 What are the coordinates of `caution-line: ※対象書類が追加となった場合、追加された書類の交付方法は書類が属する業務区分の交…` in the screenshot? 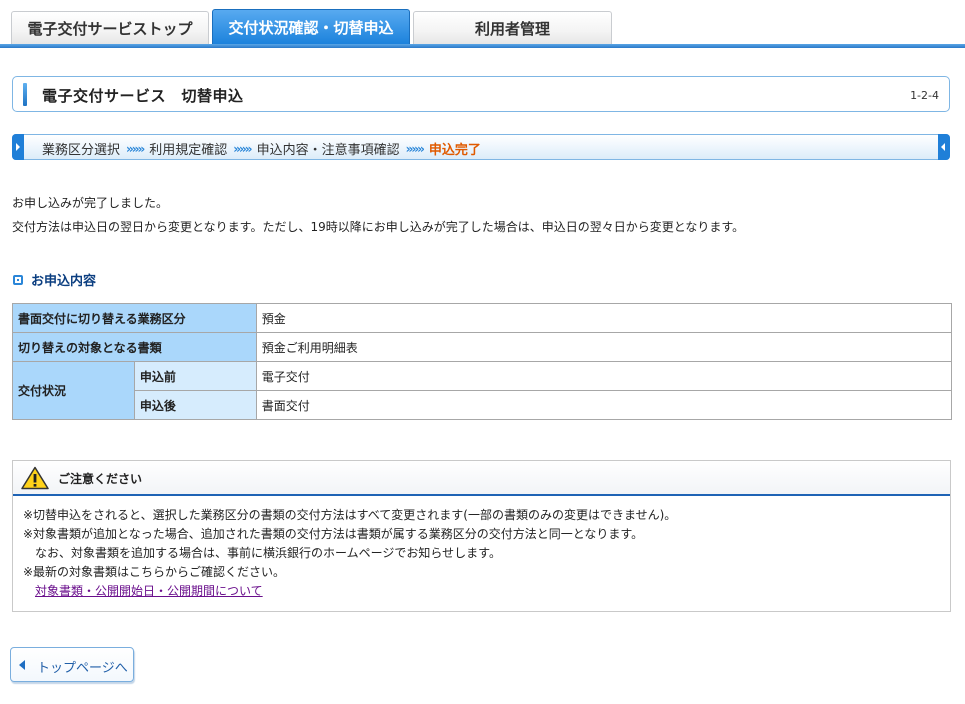 It's located at (333, 534).